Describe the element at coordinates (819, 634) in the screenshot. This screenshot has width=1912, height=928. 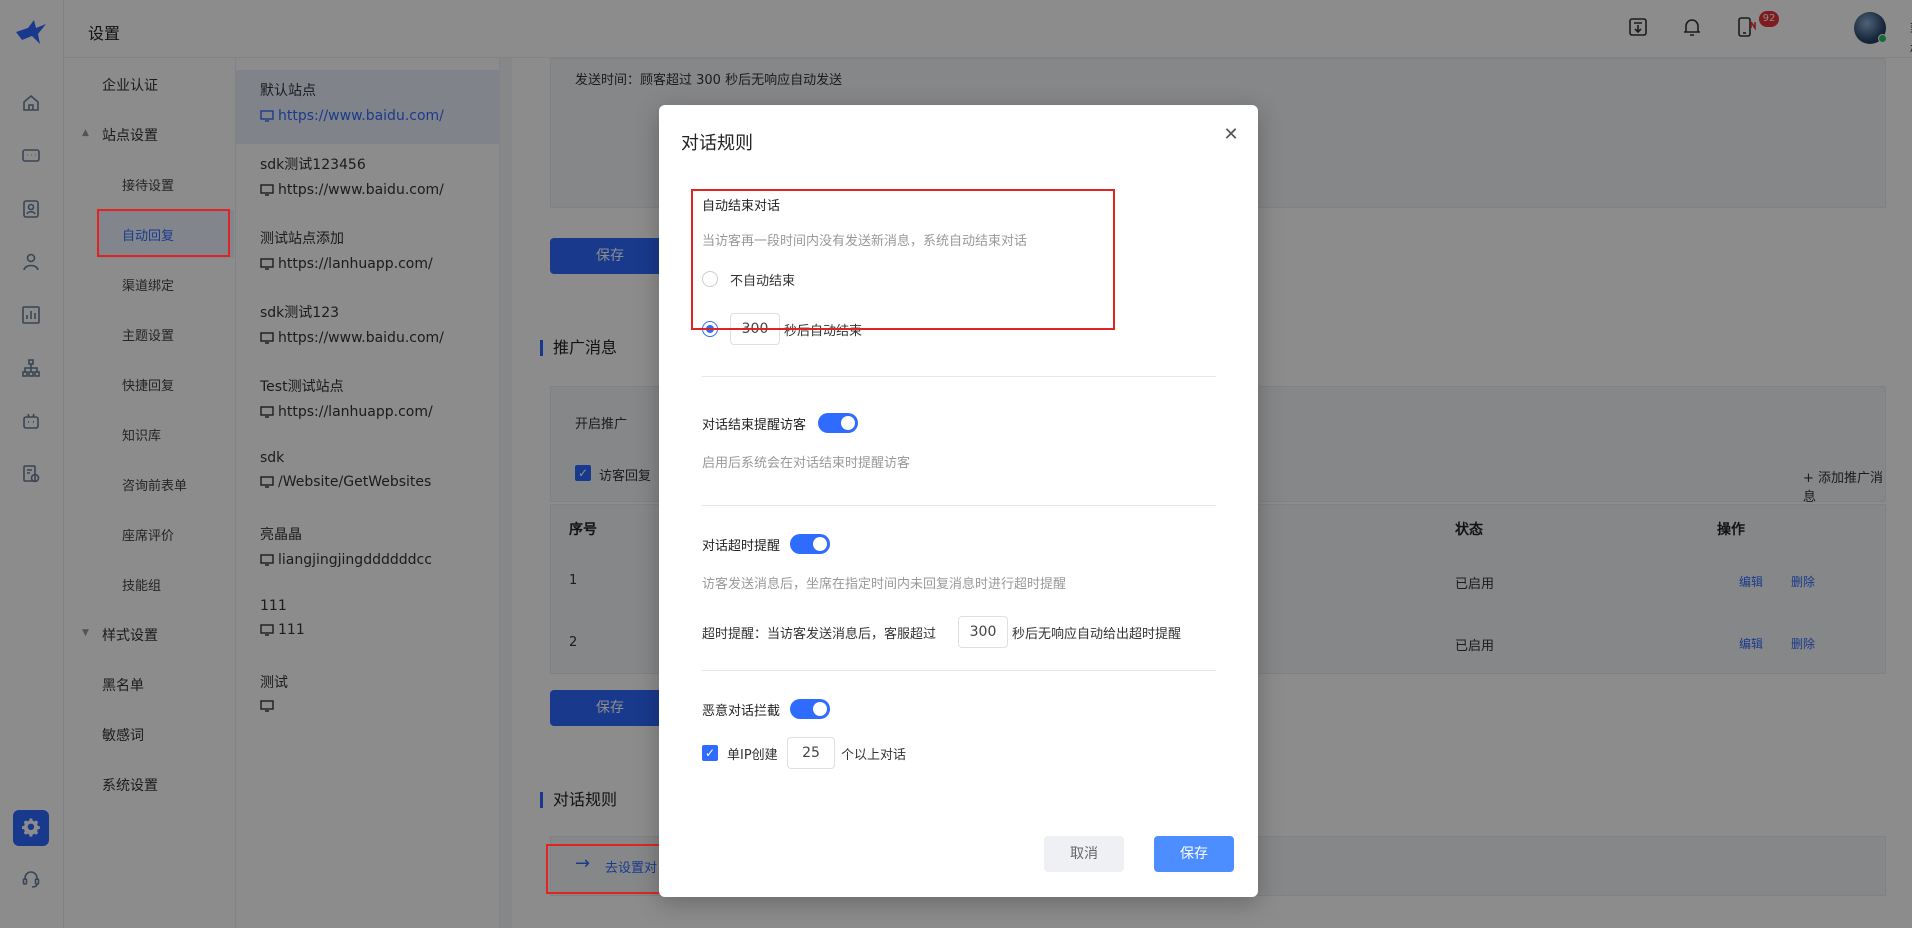
I see `timeout-prefix: 超时提醒：当访客发送消息后，客服超过` at that location.